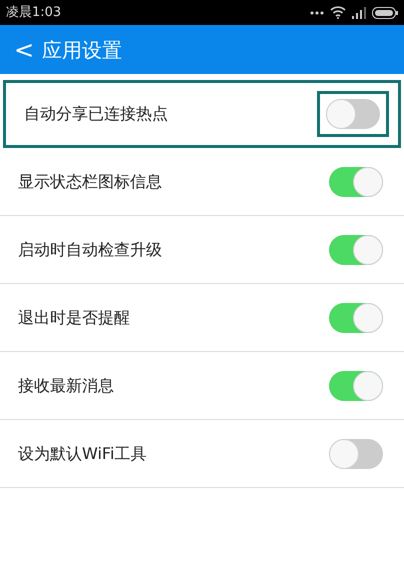 Image resolution: width=404 pixels, height=581 pixels. Describe the element at coordinates (24, 50) in the screenshot. I see `back-button: <` at that location.